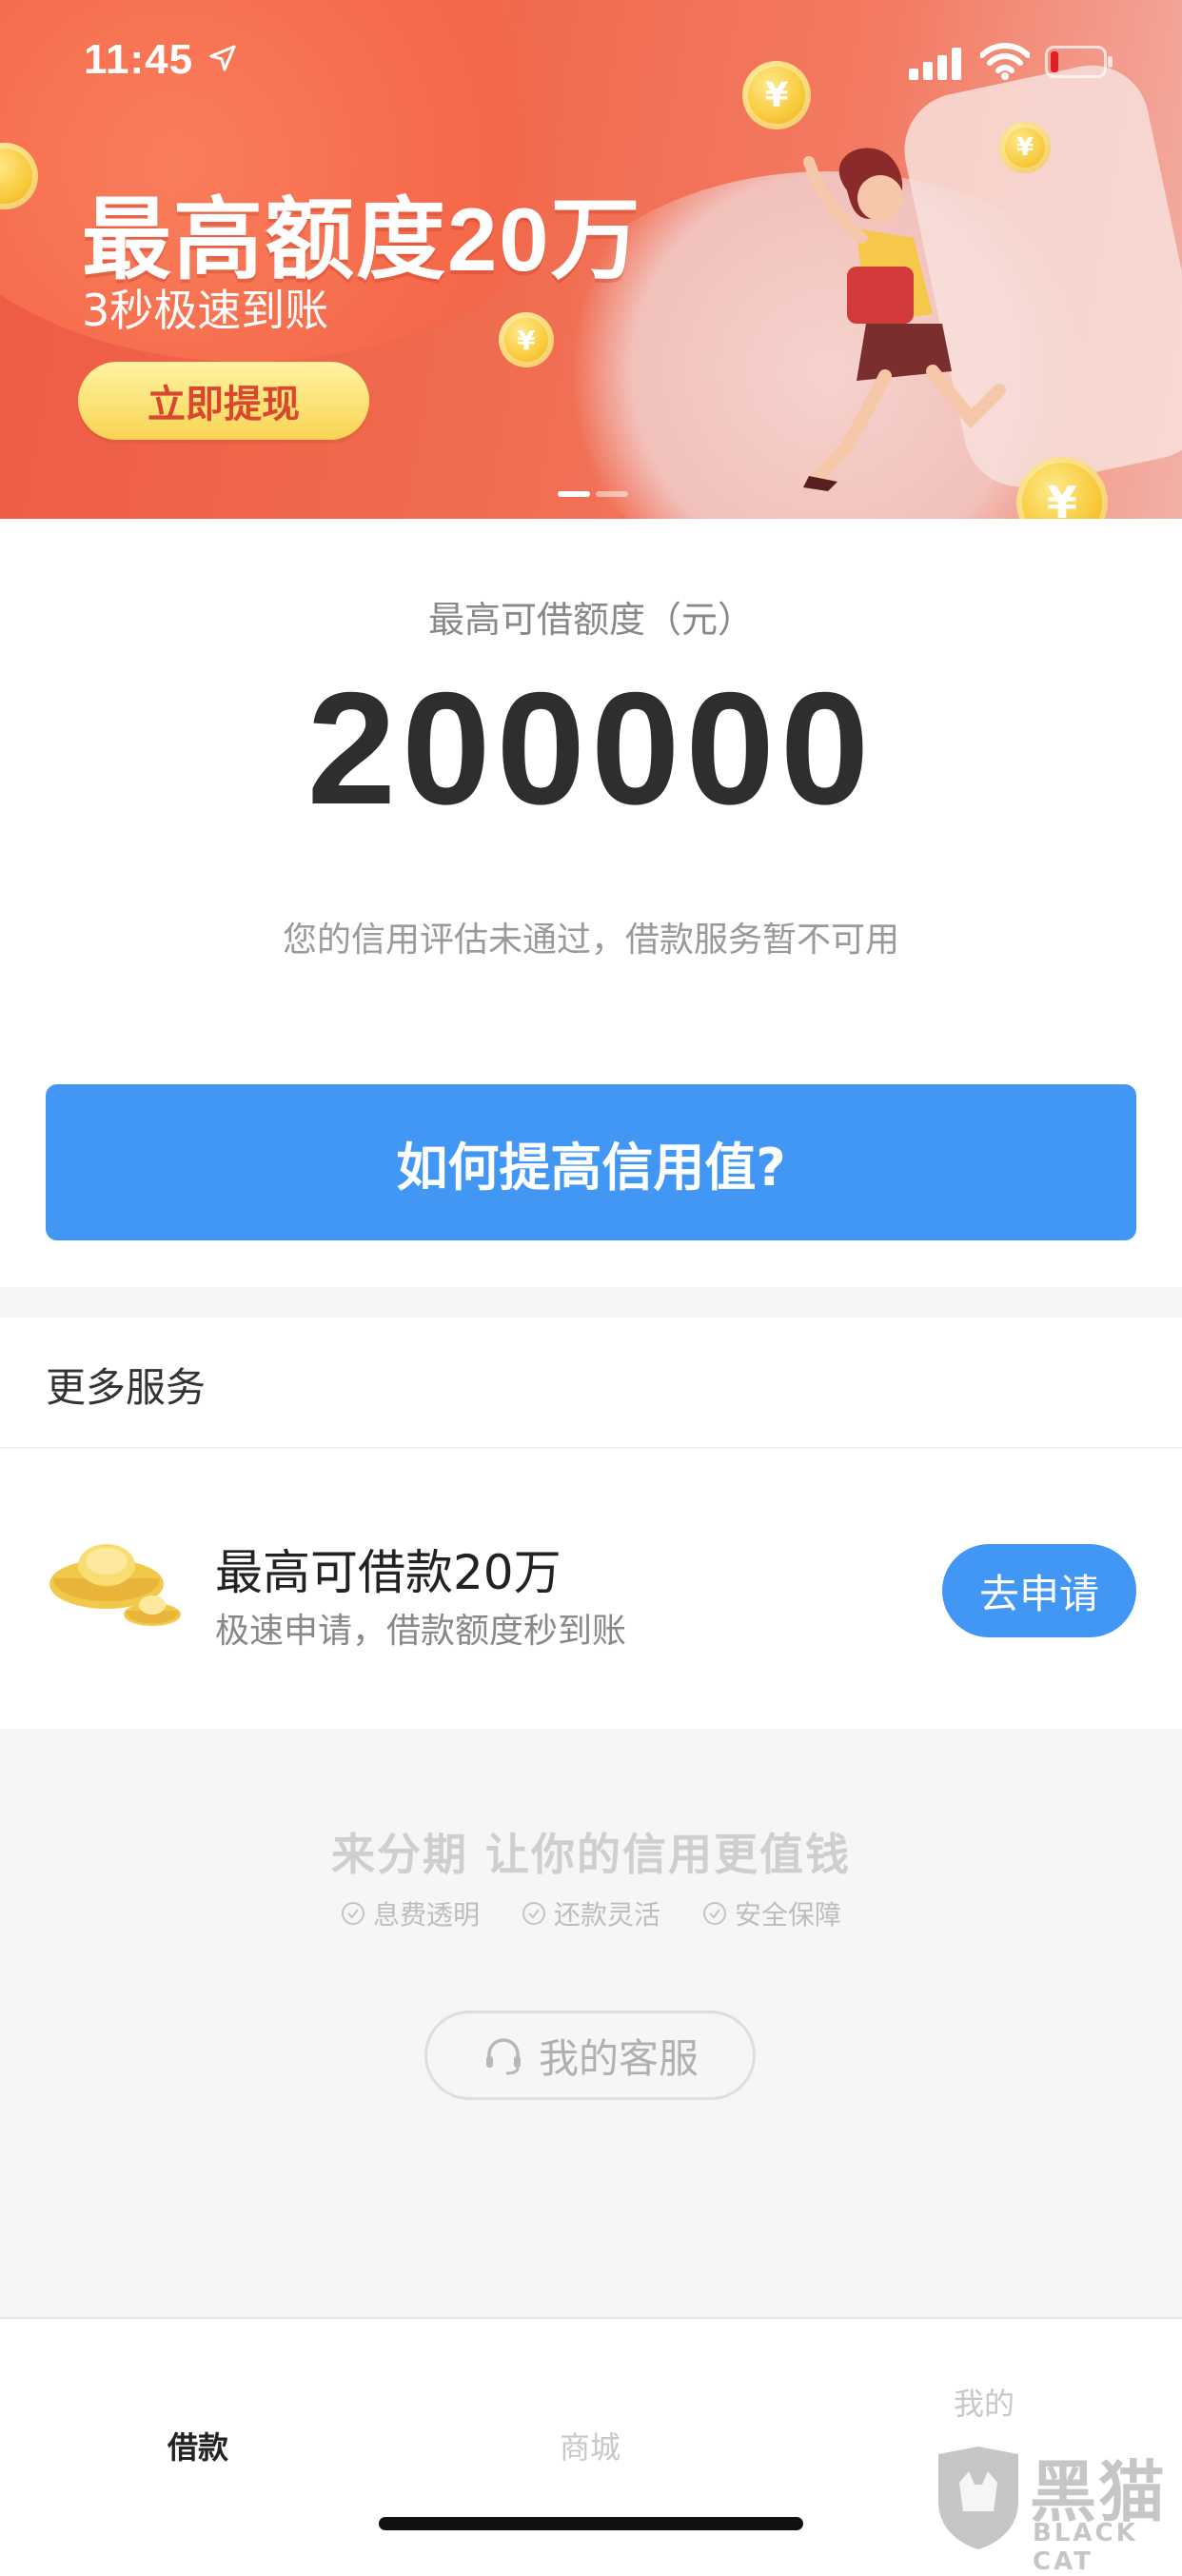  I want to click on location-arrow-icon, so click(222, 58).